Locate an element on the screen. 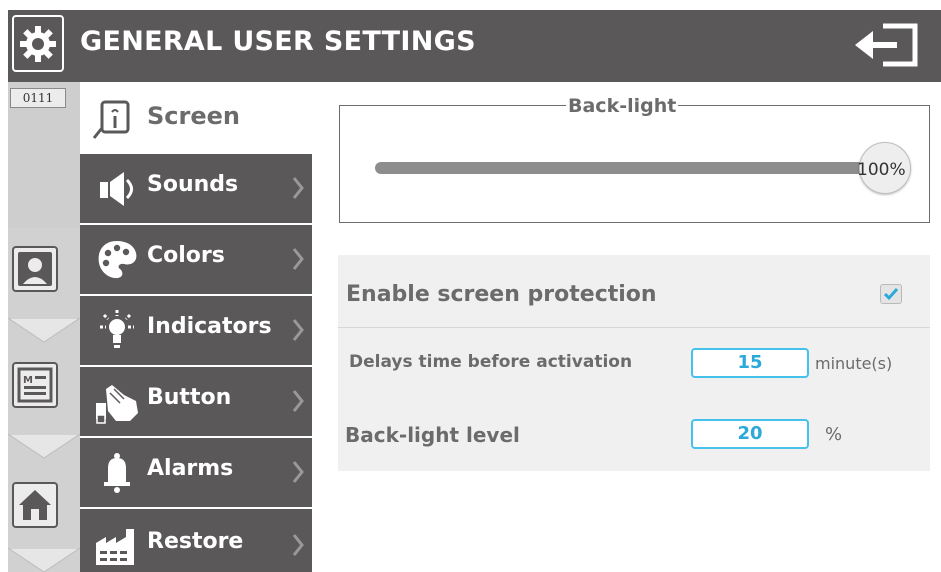 This screenshot has width=941, height=572. menu-item-colors: Colors is located at coordinates (196, 259).